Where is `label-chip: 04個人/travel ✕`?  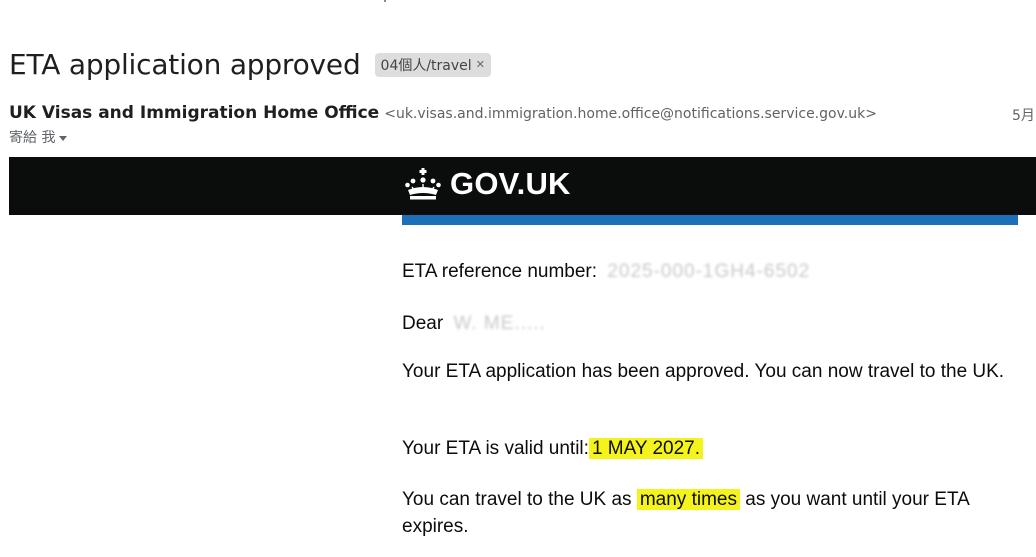
label-chip: 04個人/travel ✕ is located at coordinates (432, 64).